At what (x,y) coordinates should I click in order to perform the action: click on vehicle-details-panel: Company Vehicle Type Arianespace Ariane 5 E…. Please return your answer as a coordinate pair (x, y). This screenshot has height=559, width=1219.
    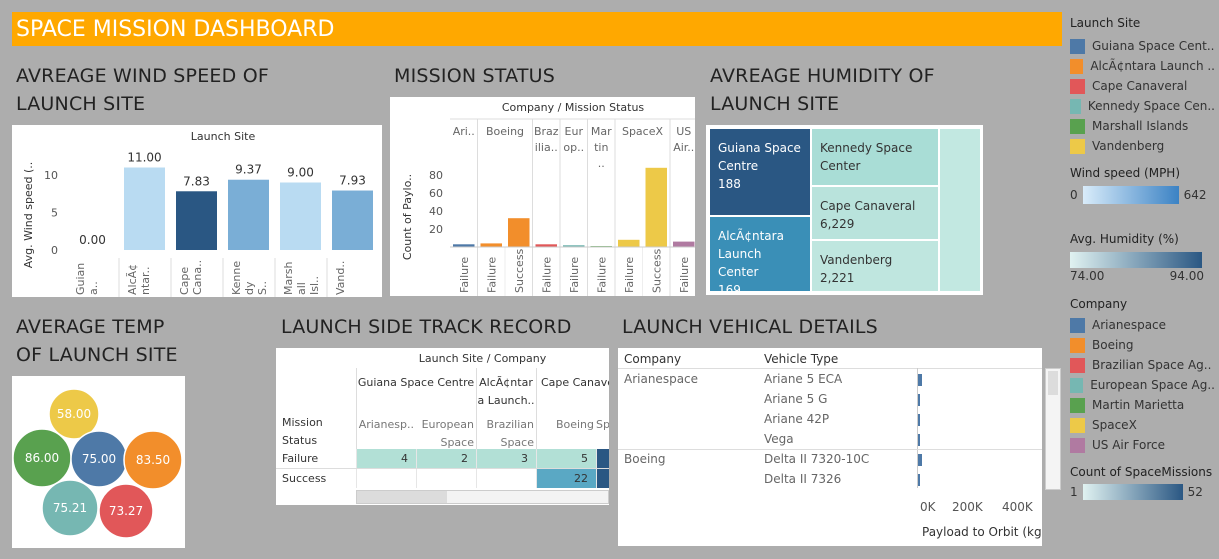
    Looking at the image, I should click on (830, 447).